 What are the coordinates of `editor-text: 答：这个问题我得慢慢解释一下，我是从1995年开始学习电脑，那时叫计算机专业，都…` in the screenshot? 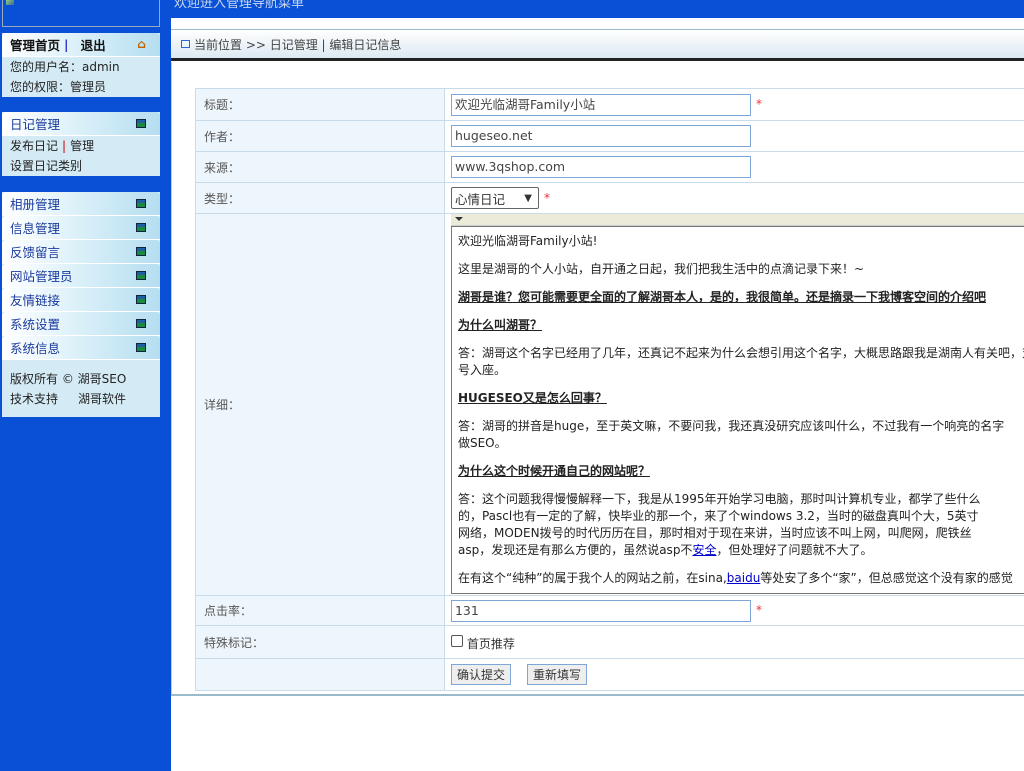 It's located at (719, 499).